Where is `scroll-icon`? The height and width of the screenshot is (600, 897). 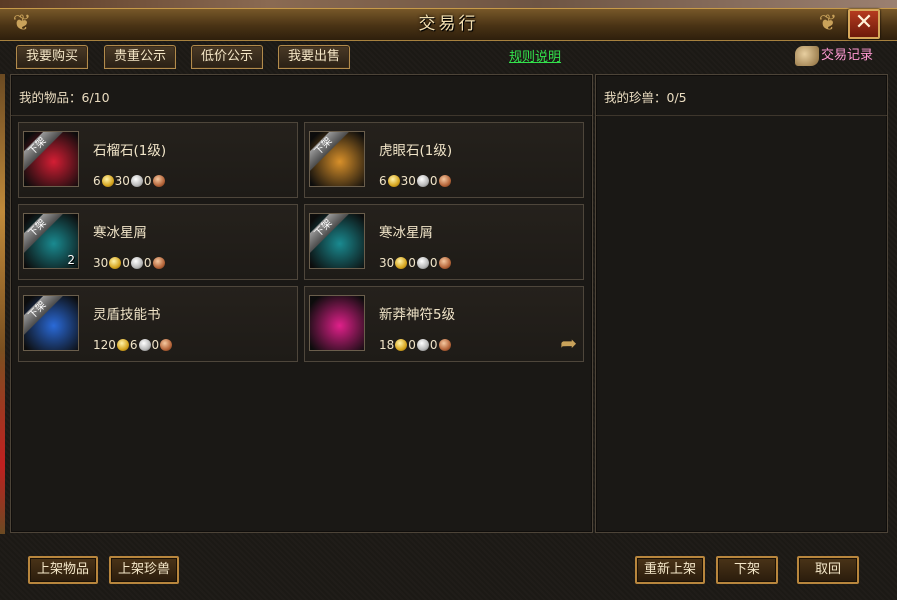
scroll-icon is located at coordinates (807, 55).